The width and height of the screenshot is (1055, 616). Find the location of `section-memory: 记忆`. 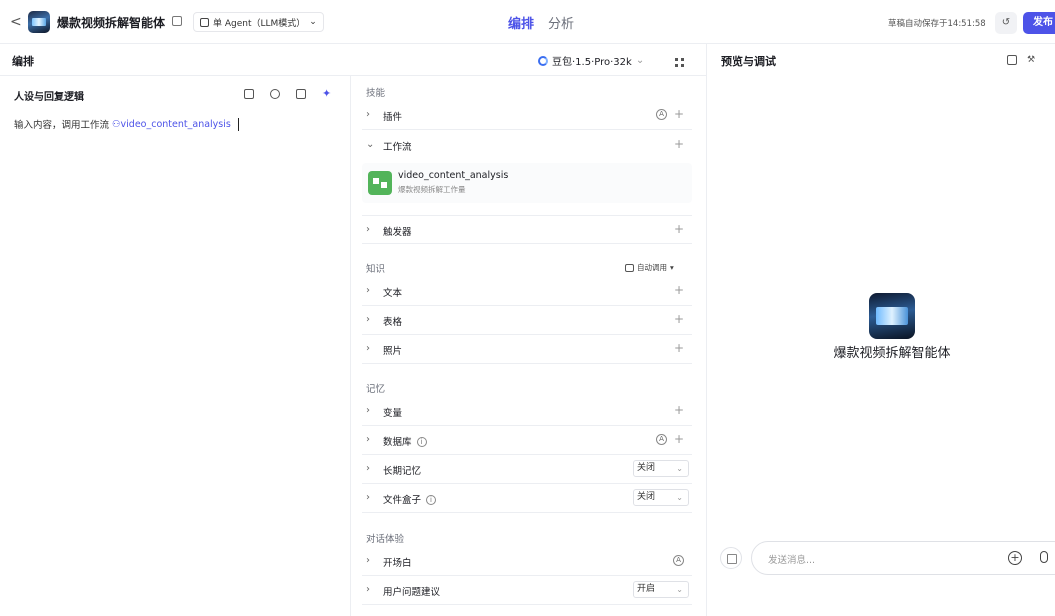

section-memory: 记忆 is located at coordinates (376, 389).